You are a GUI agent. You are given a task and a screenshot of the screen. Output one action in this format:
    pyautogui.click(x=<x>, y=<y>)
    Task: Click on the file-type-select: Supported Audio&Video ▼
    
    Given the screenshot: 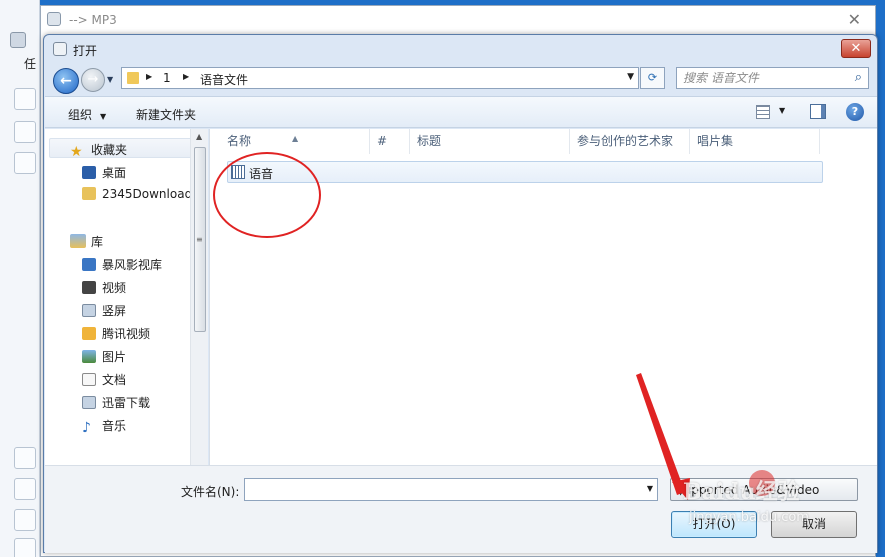 What is the action you would take?
    pyautogui.click(x=764, y=489)
    